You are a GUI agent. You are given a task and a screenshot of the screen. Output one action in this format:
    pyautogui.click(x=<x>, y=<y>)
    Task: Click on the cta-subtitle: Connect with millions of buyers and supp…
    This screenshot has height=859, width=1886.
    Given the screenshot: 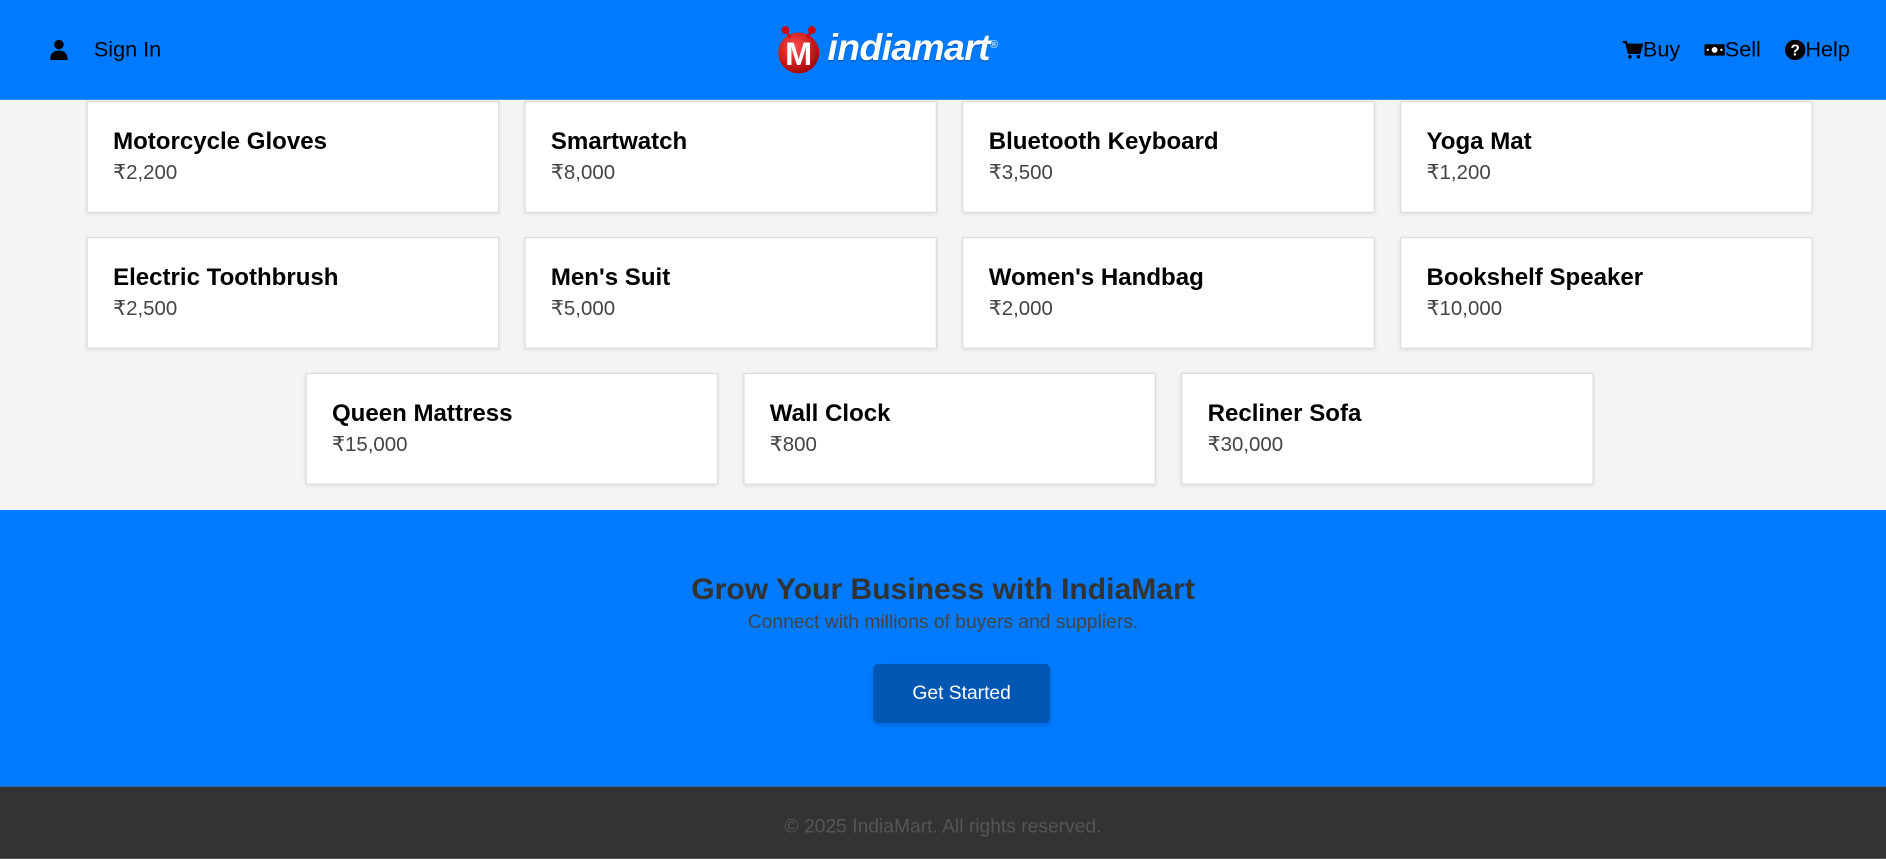 What is the action you would take?
    pyautogui.click(x=943, y=622)
    